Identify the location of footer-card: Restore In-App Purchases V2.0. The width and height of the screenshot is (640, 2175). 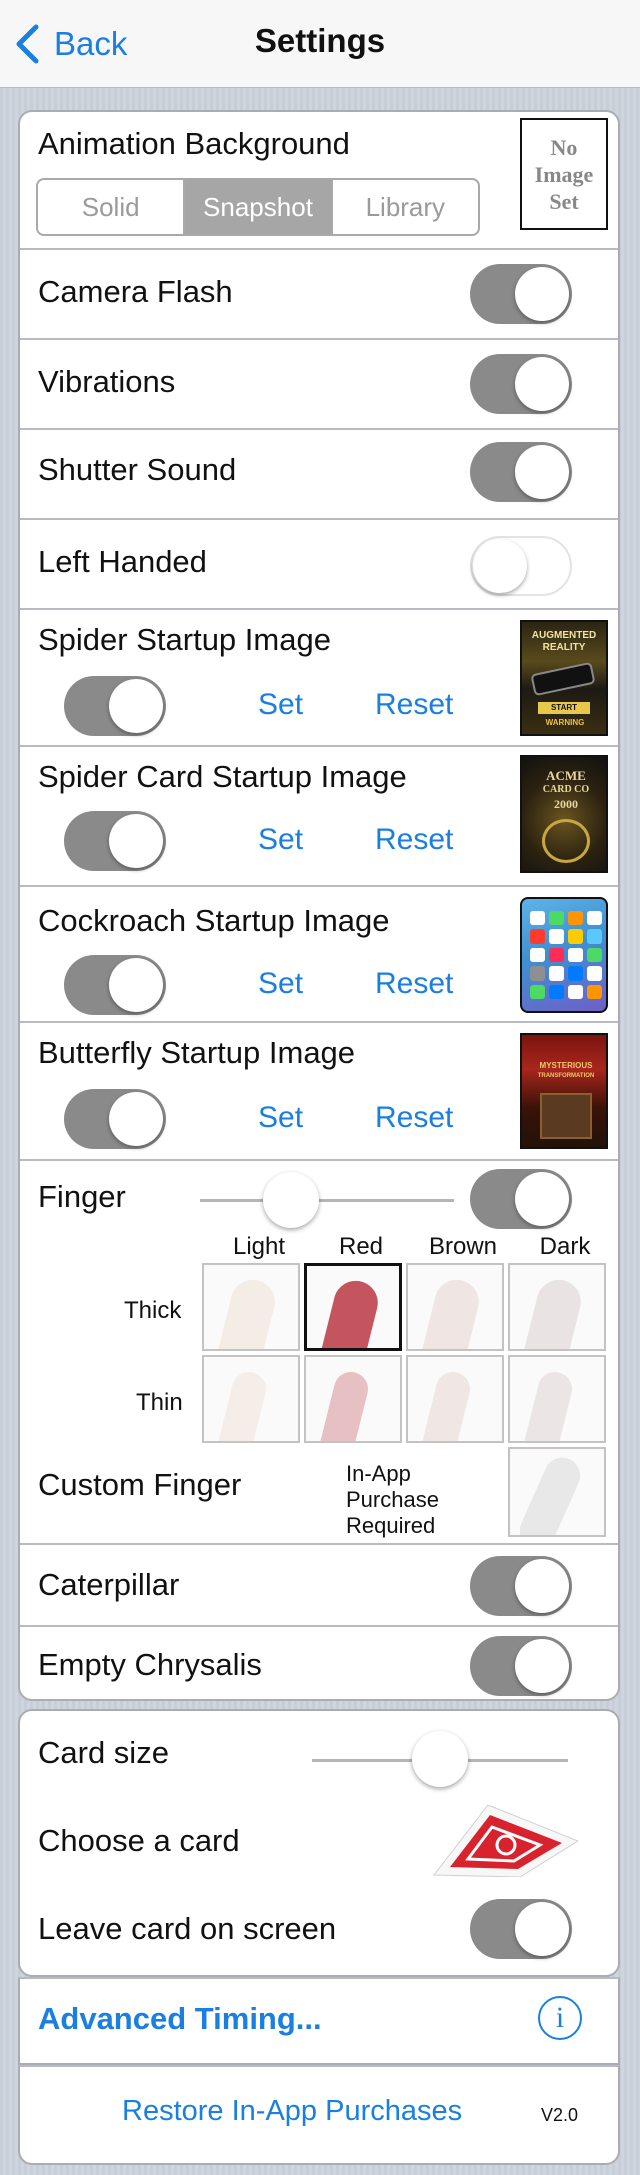
(319, 2115).